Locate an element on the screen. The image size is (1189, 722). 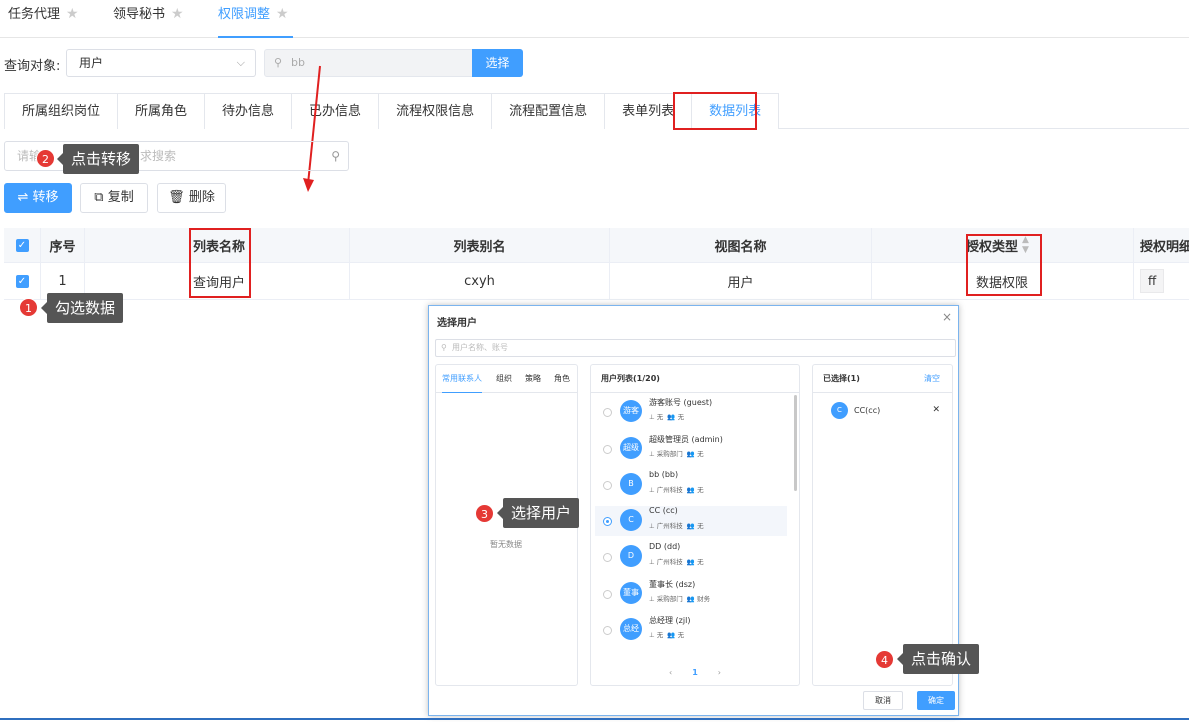
tab-roles: 所属角色 is located at coordinates (161, 111).